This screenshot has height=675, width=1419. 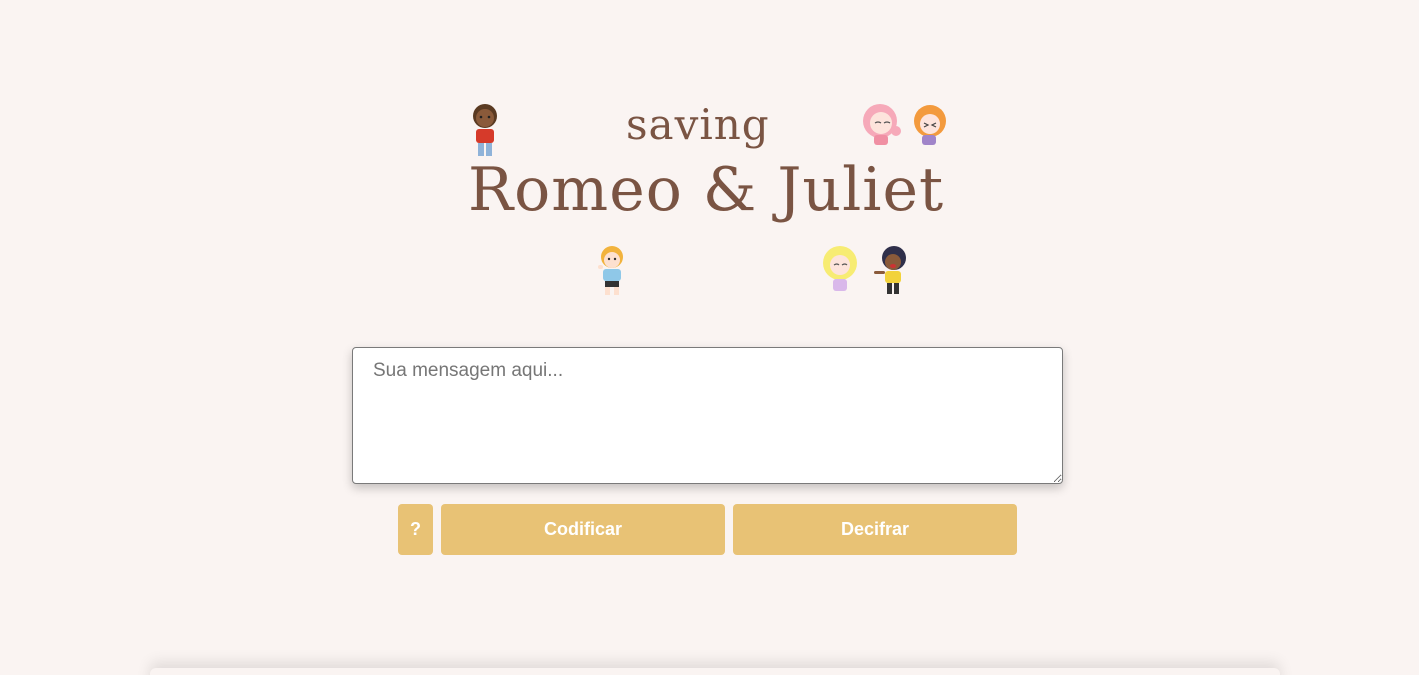 What do you see at coordinates (875, 529) in the screenshot?
I see `decode-button: Decifrar` at bounding box center [875, 529].